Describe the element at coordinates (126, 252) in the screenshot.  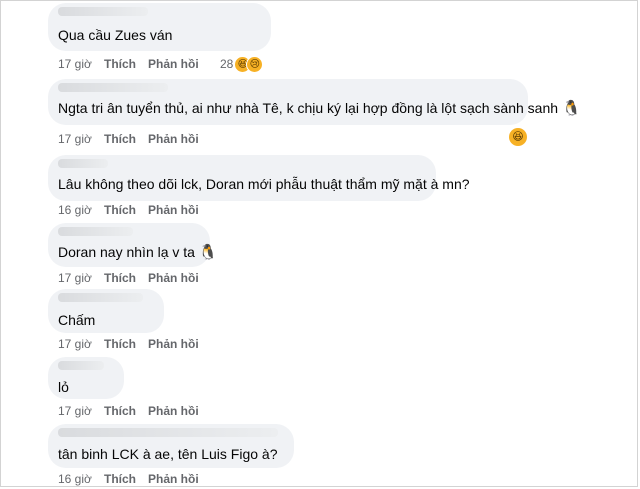
I see `comment-text-content: Doran nay nhìn lạ v ta` at that location.